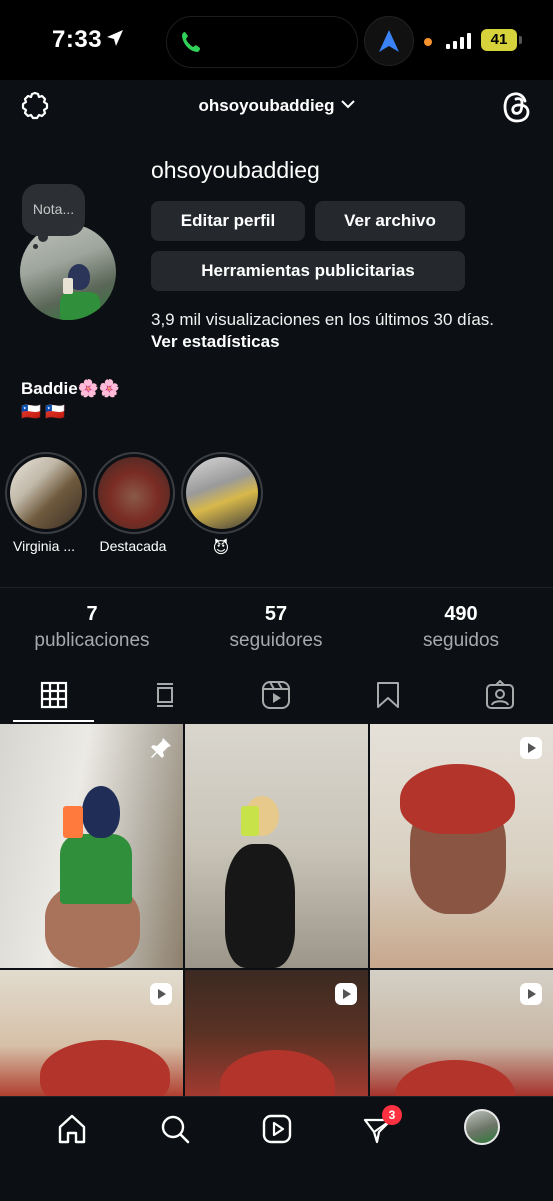 Image resolution: width=553 pixels, height=1201 pixels. I want to click on post-6-figure-hair, so click(455, 1078).